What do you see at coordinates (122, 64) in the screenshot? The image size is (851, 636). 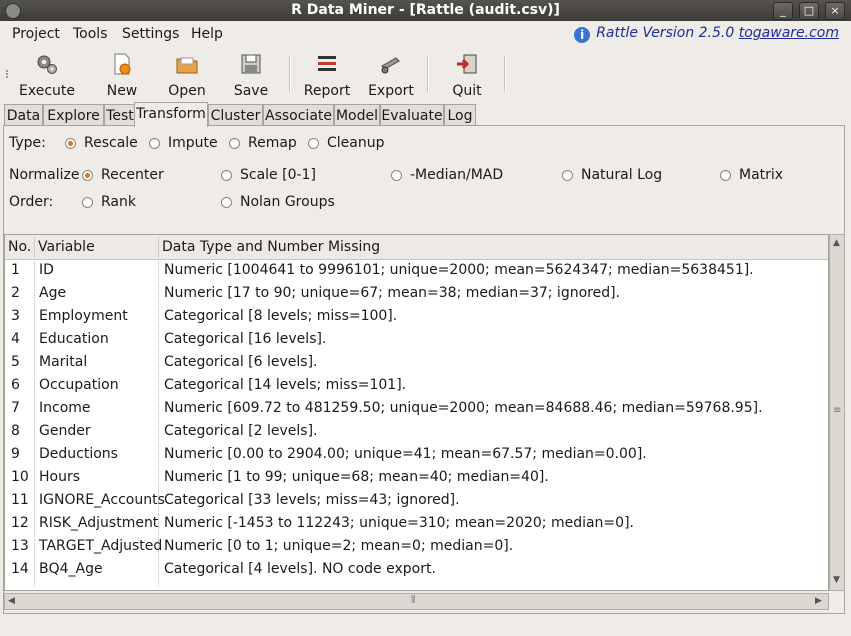 I see `new-document-icon` at bounding box center [122, 64].